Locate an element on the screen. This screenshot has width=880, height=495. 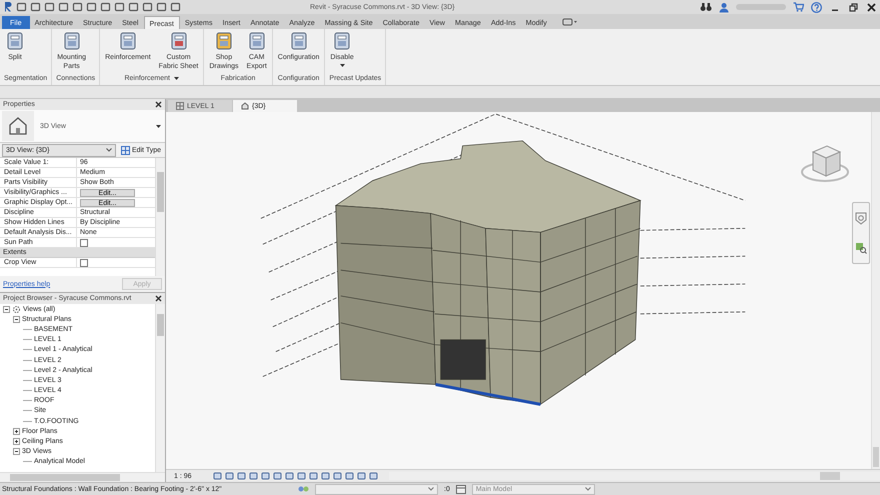
restore-icon is located at coordinates (853, 7).